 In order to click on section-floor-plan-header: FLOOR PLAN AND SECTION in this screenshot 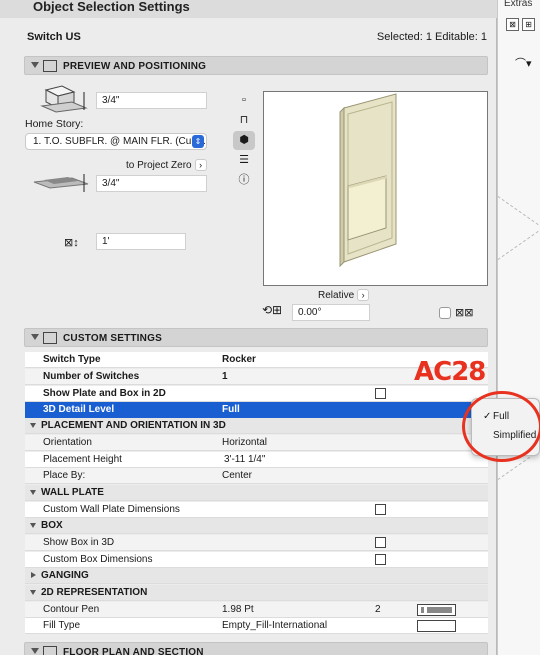, I will do `click(256, 648)`.